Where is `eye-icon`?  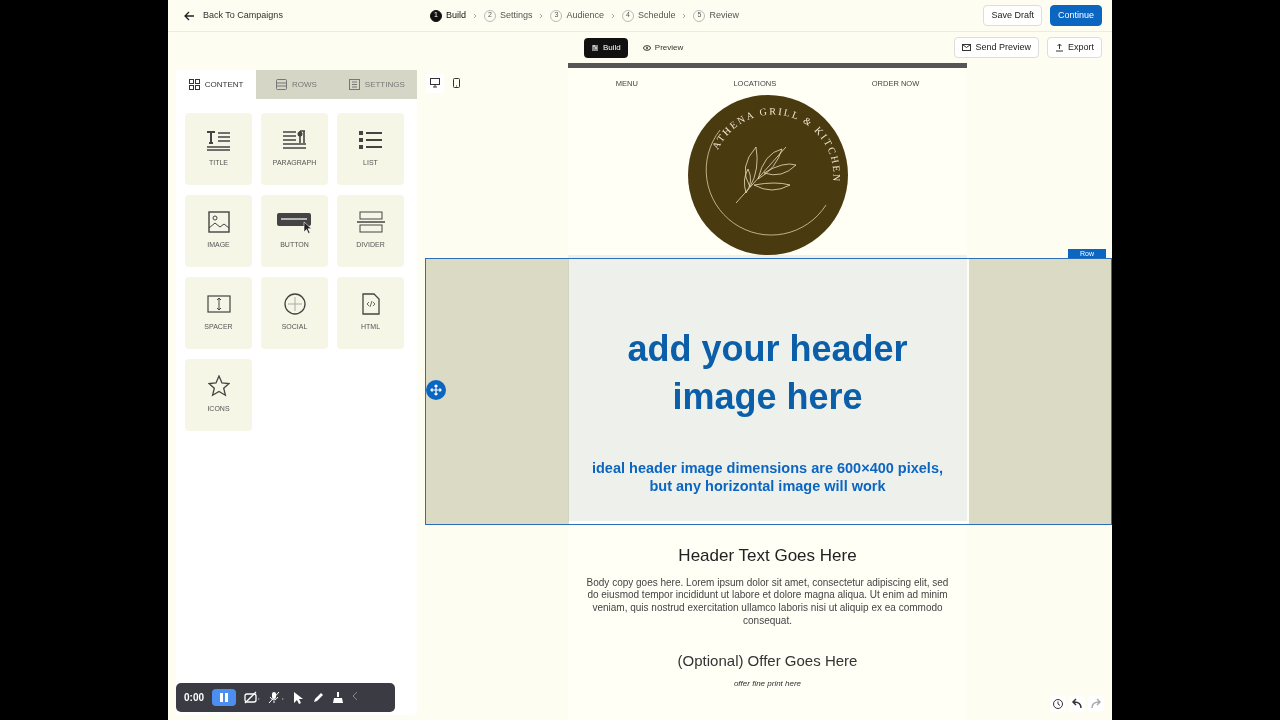 eye-icon is located at coordinates (646, 47).